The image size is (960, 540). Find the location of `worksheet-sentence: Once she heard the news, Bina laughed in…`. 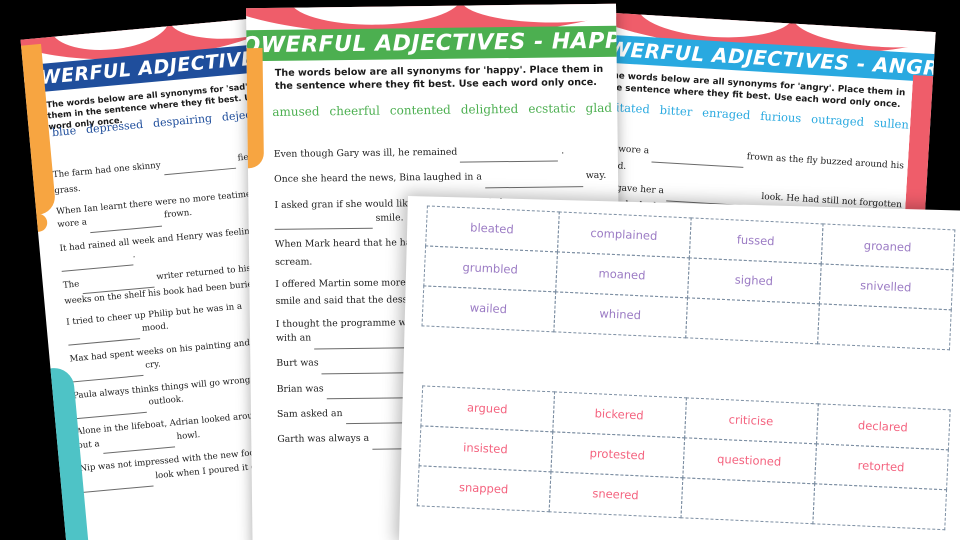

worksheet-sentence: Once she heard the news, Bina laughed in… is located at coordinates (441, 179).